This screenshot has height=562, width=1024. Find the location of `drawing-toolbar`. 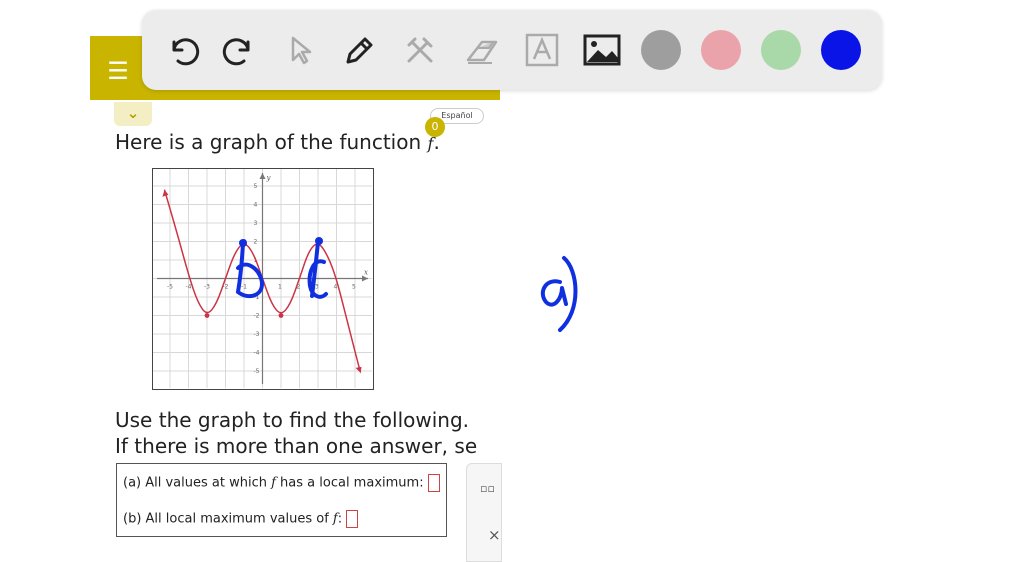

drawing-toolbar is located at coordinates (512, 50).